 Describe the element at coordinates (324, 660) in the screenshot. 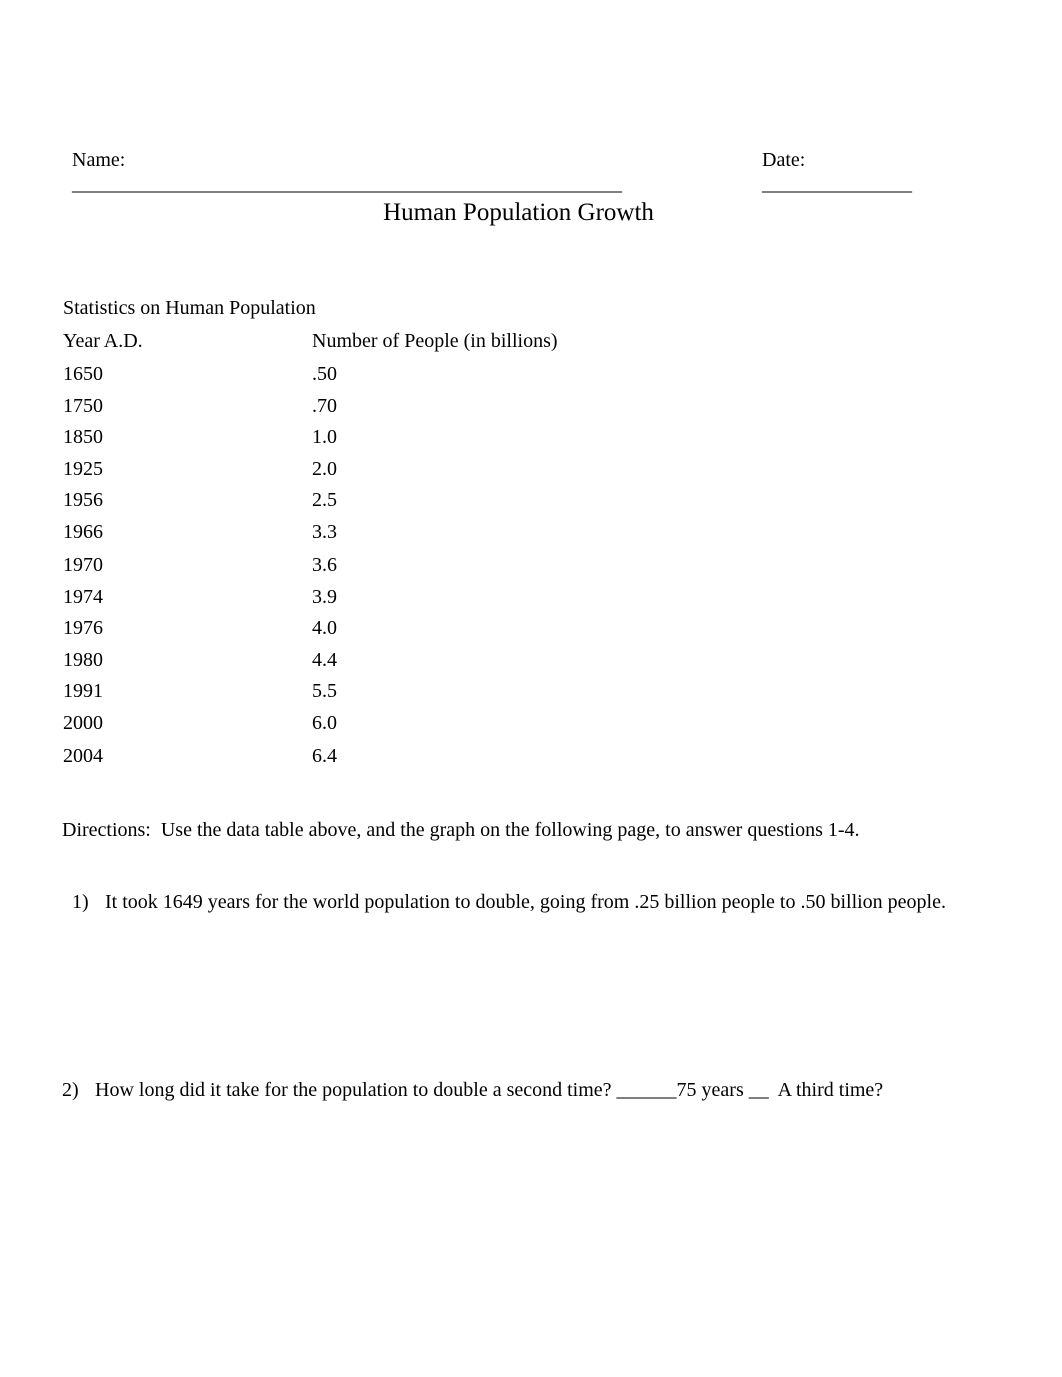

I see `table-cell-people: 4.4` at that location.